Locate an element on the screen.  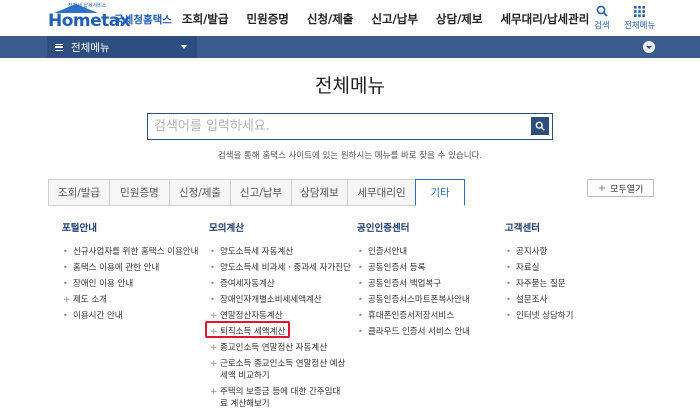
list-item: 자료실 is located at coordinates (570, 268).